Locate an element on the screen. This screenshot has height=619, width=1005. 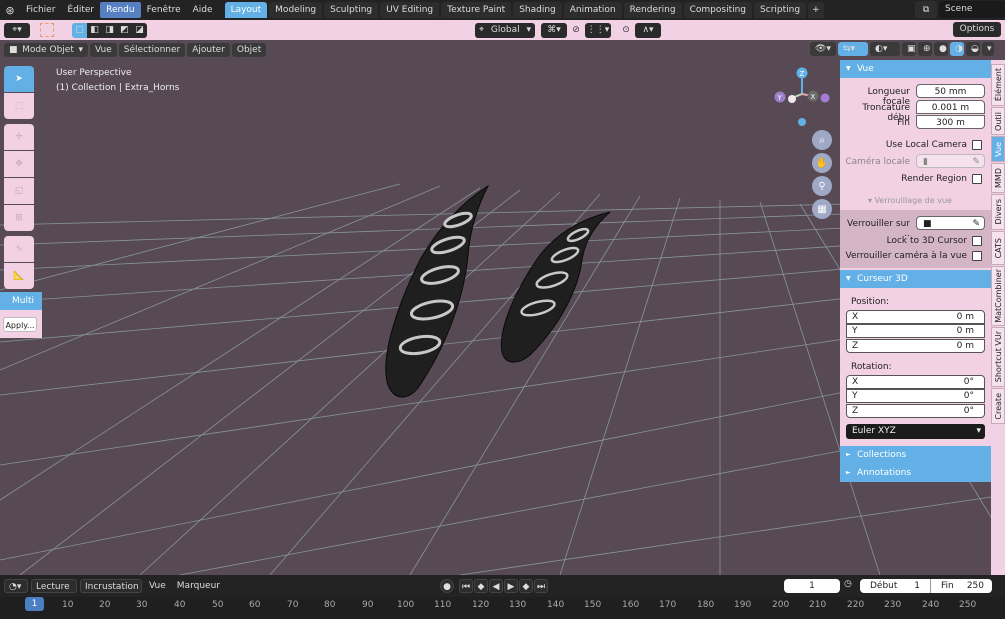
mode-intersect-icon: ◪ is located at coordinates (139, 30).